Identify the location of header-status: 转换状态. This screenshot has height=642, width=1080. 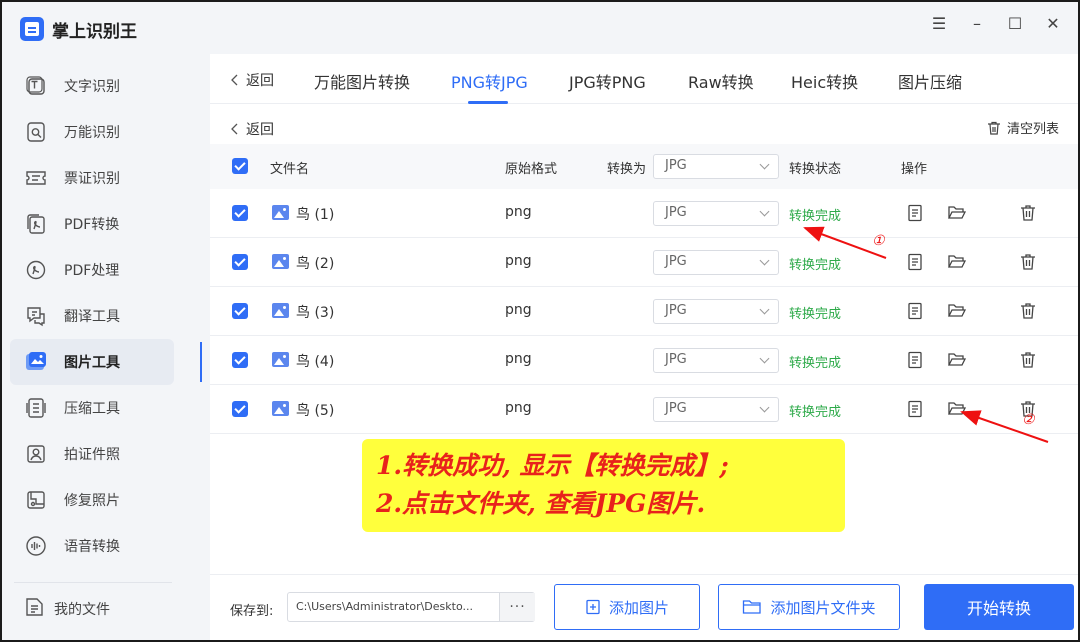
(815, 169).